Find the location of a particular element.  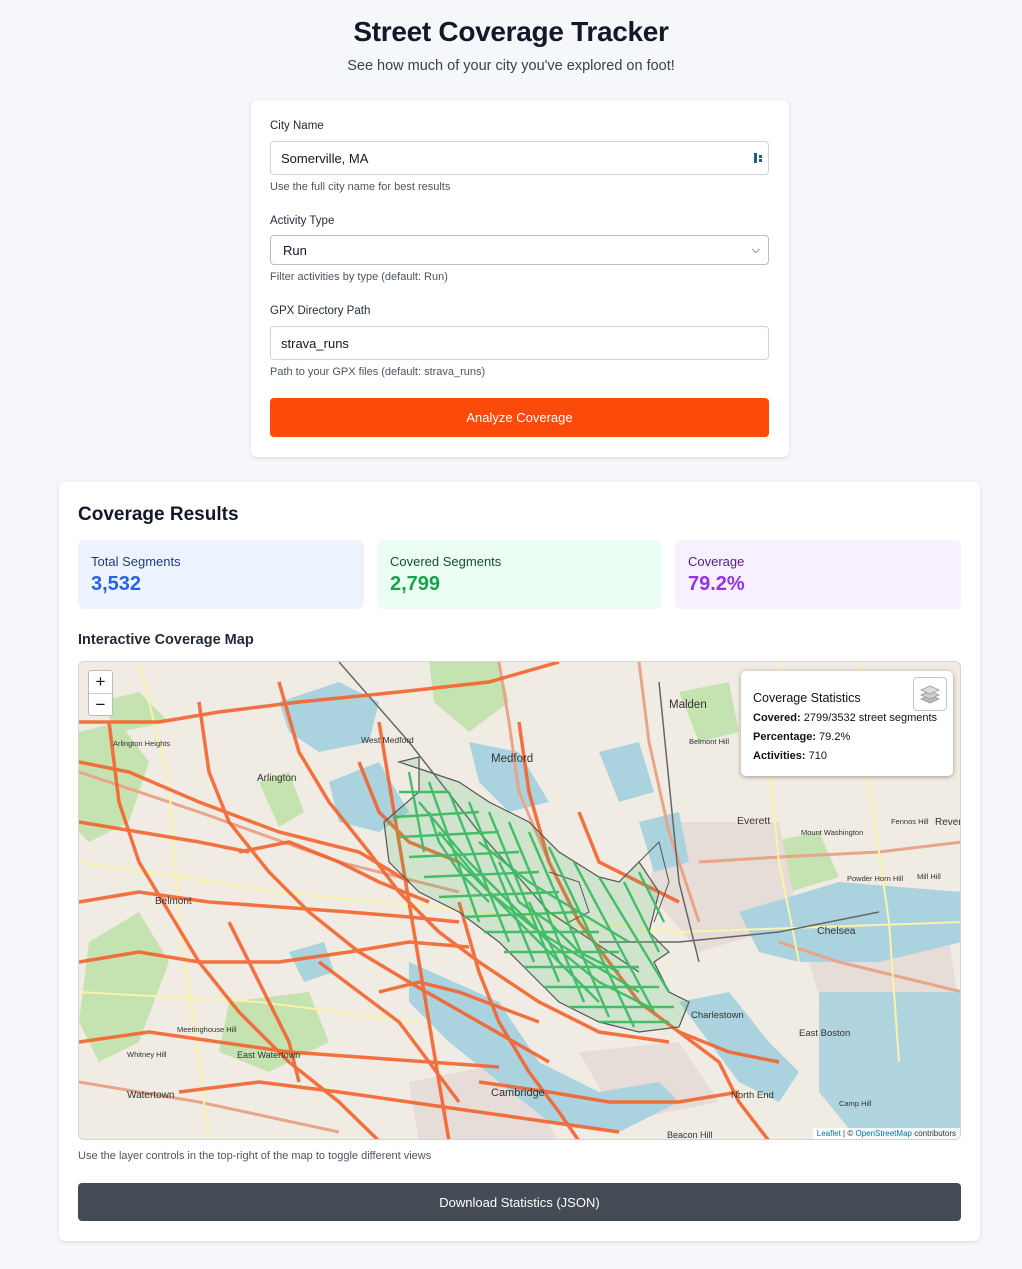

map-label-chelsea: Chelsea is located at coordinates (836, 931).